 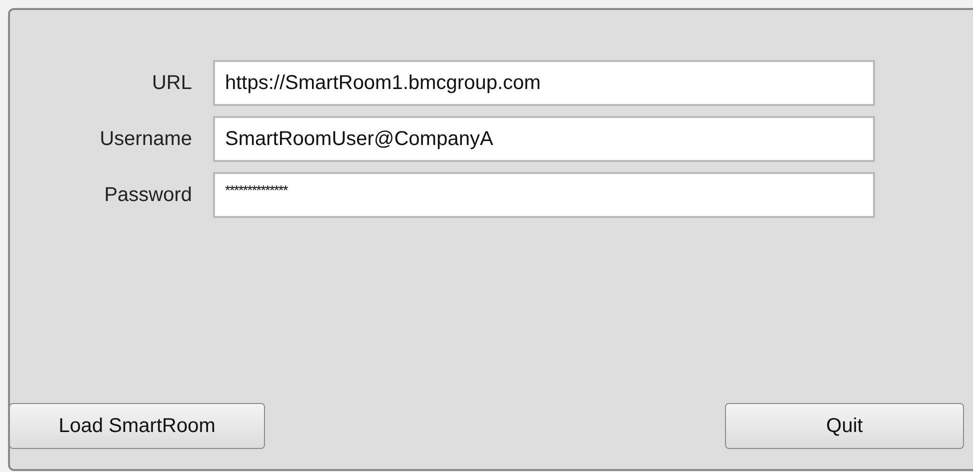 What do you see at coordinates (544, 139) in the screenshot?
I see `input-field: SmartRoomUser@CompanyA` at bounding box center [544, 139].